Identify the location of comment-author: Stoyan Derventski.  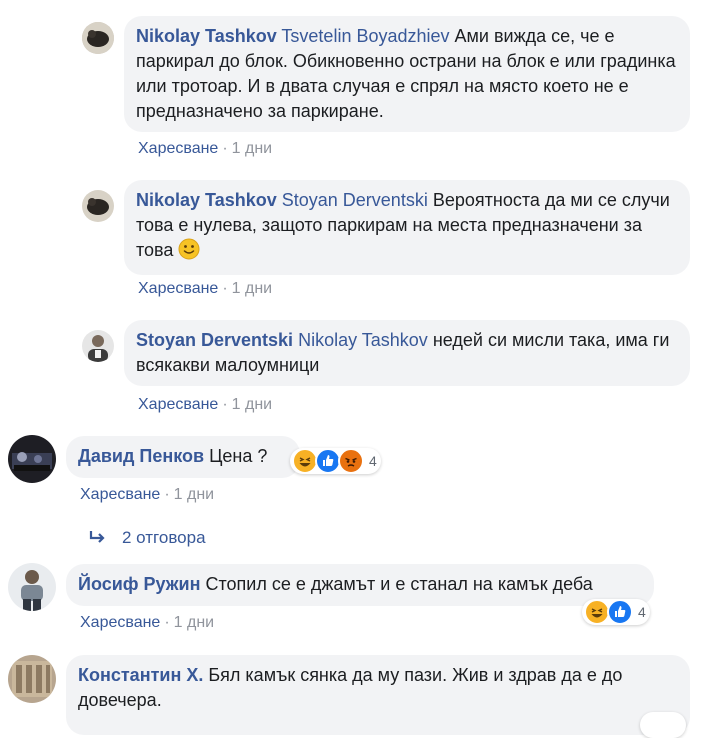
(214, 340).